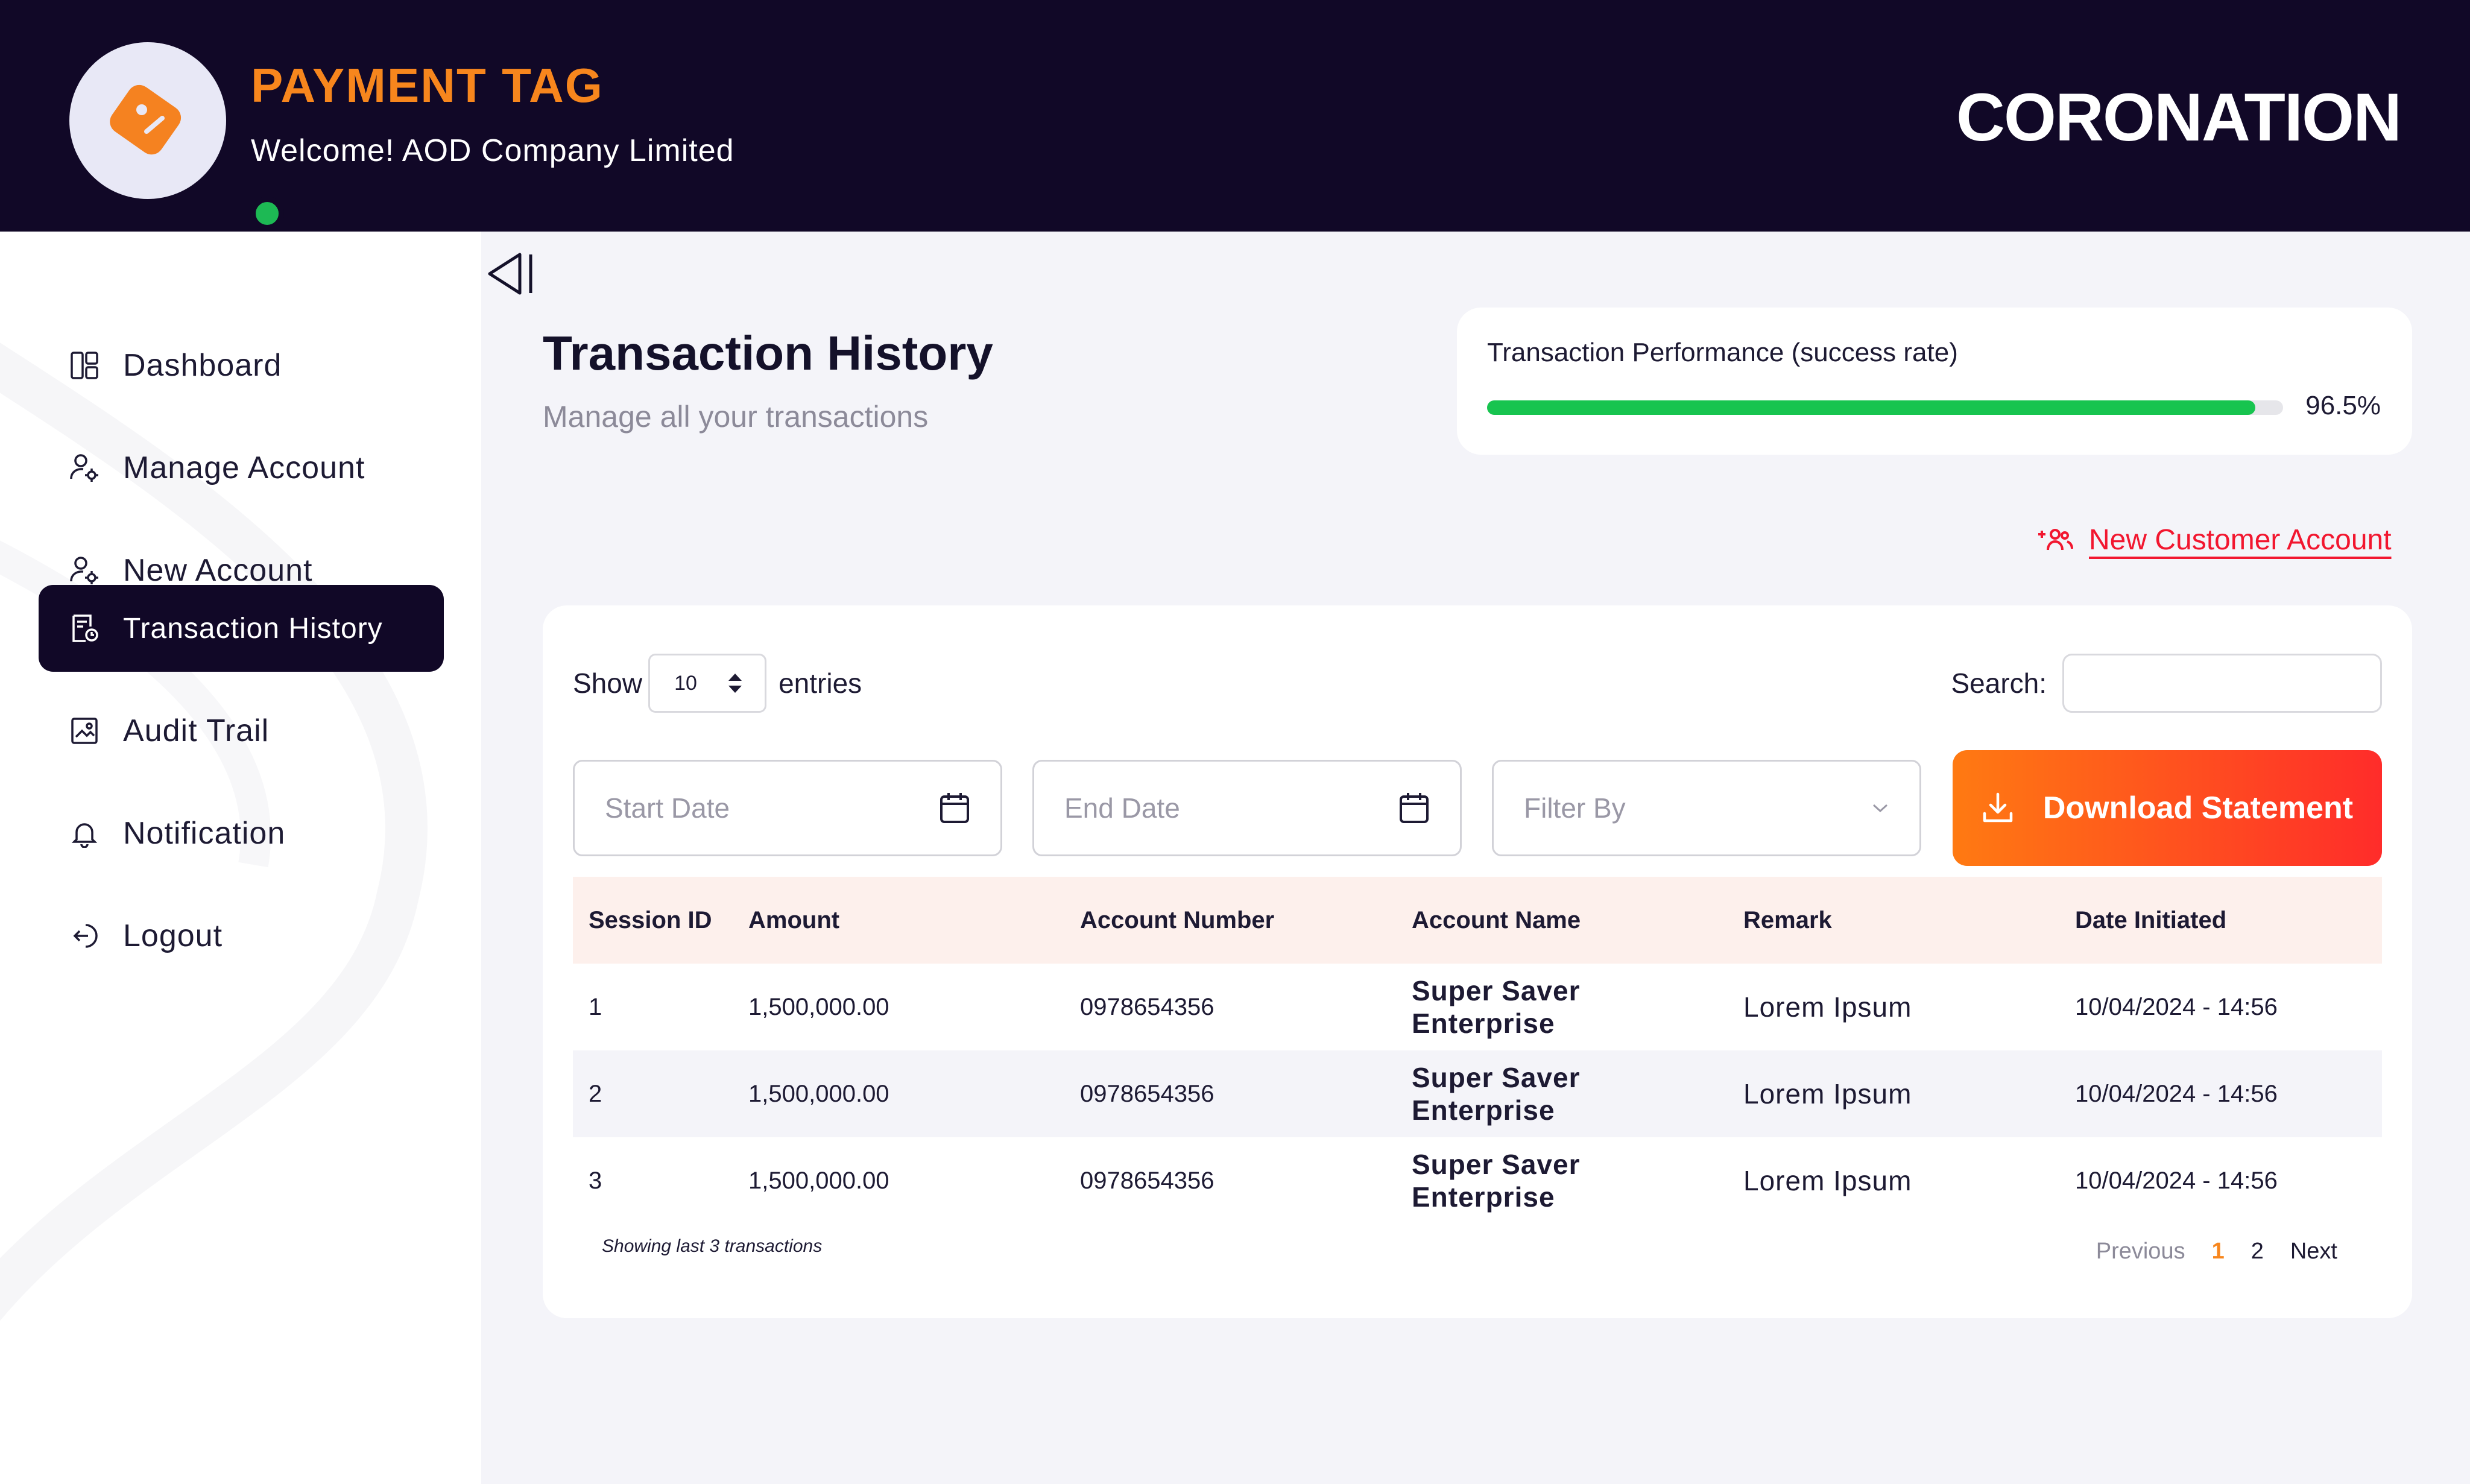 Image resolution: width=2470 pixels, height=1484 pixels. I want to click on new-customer-account-label: New Customer Account, so click(2240, 540).